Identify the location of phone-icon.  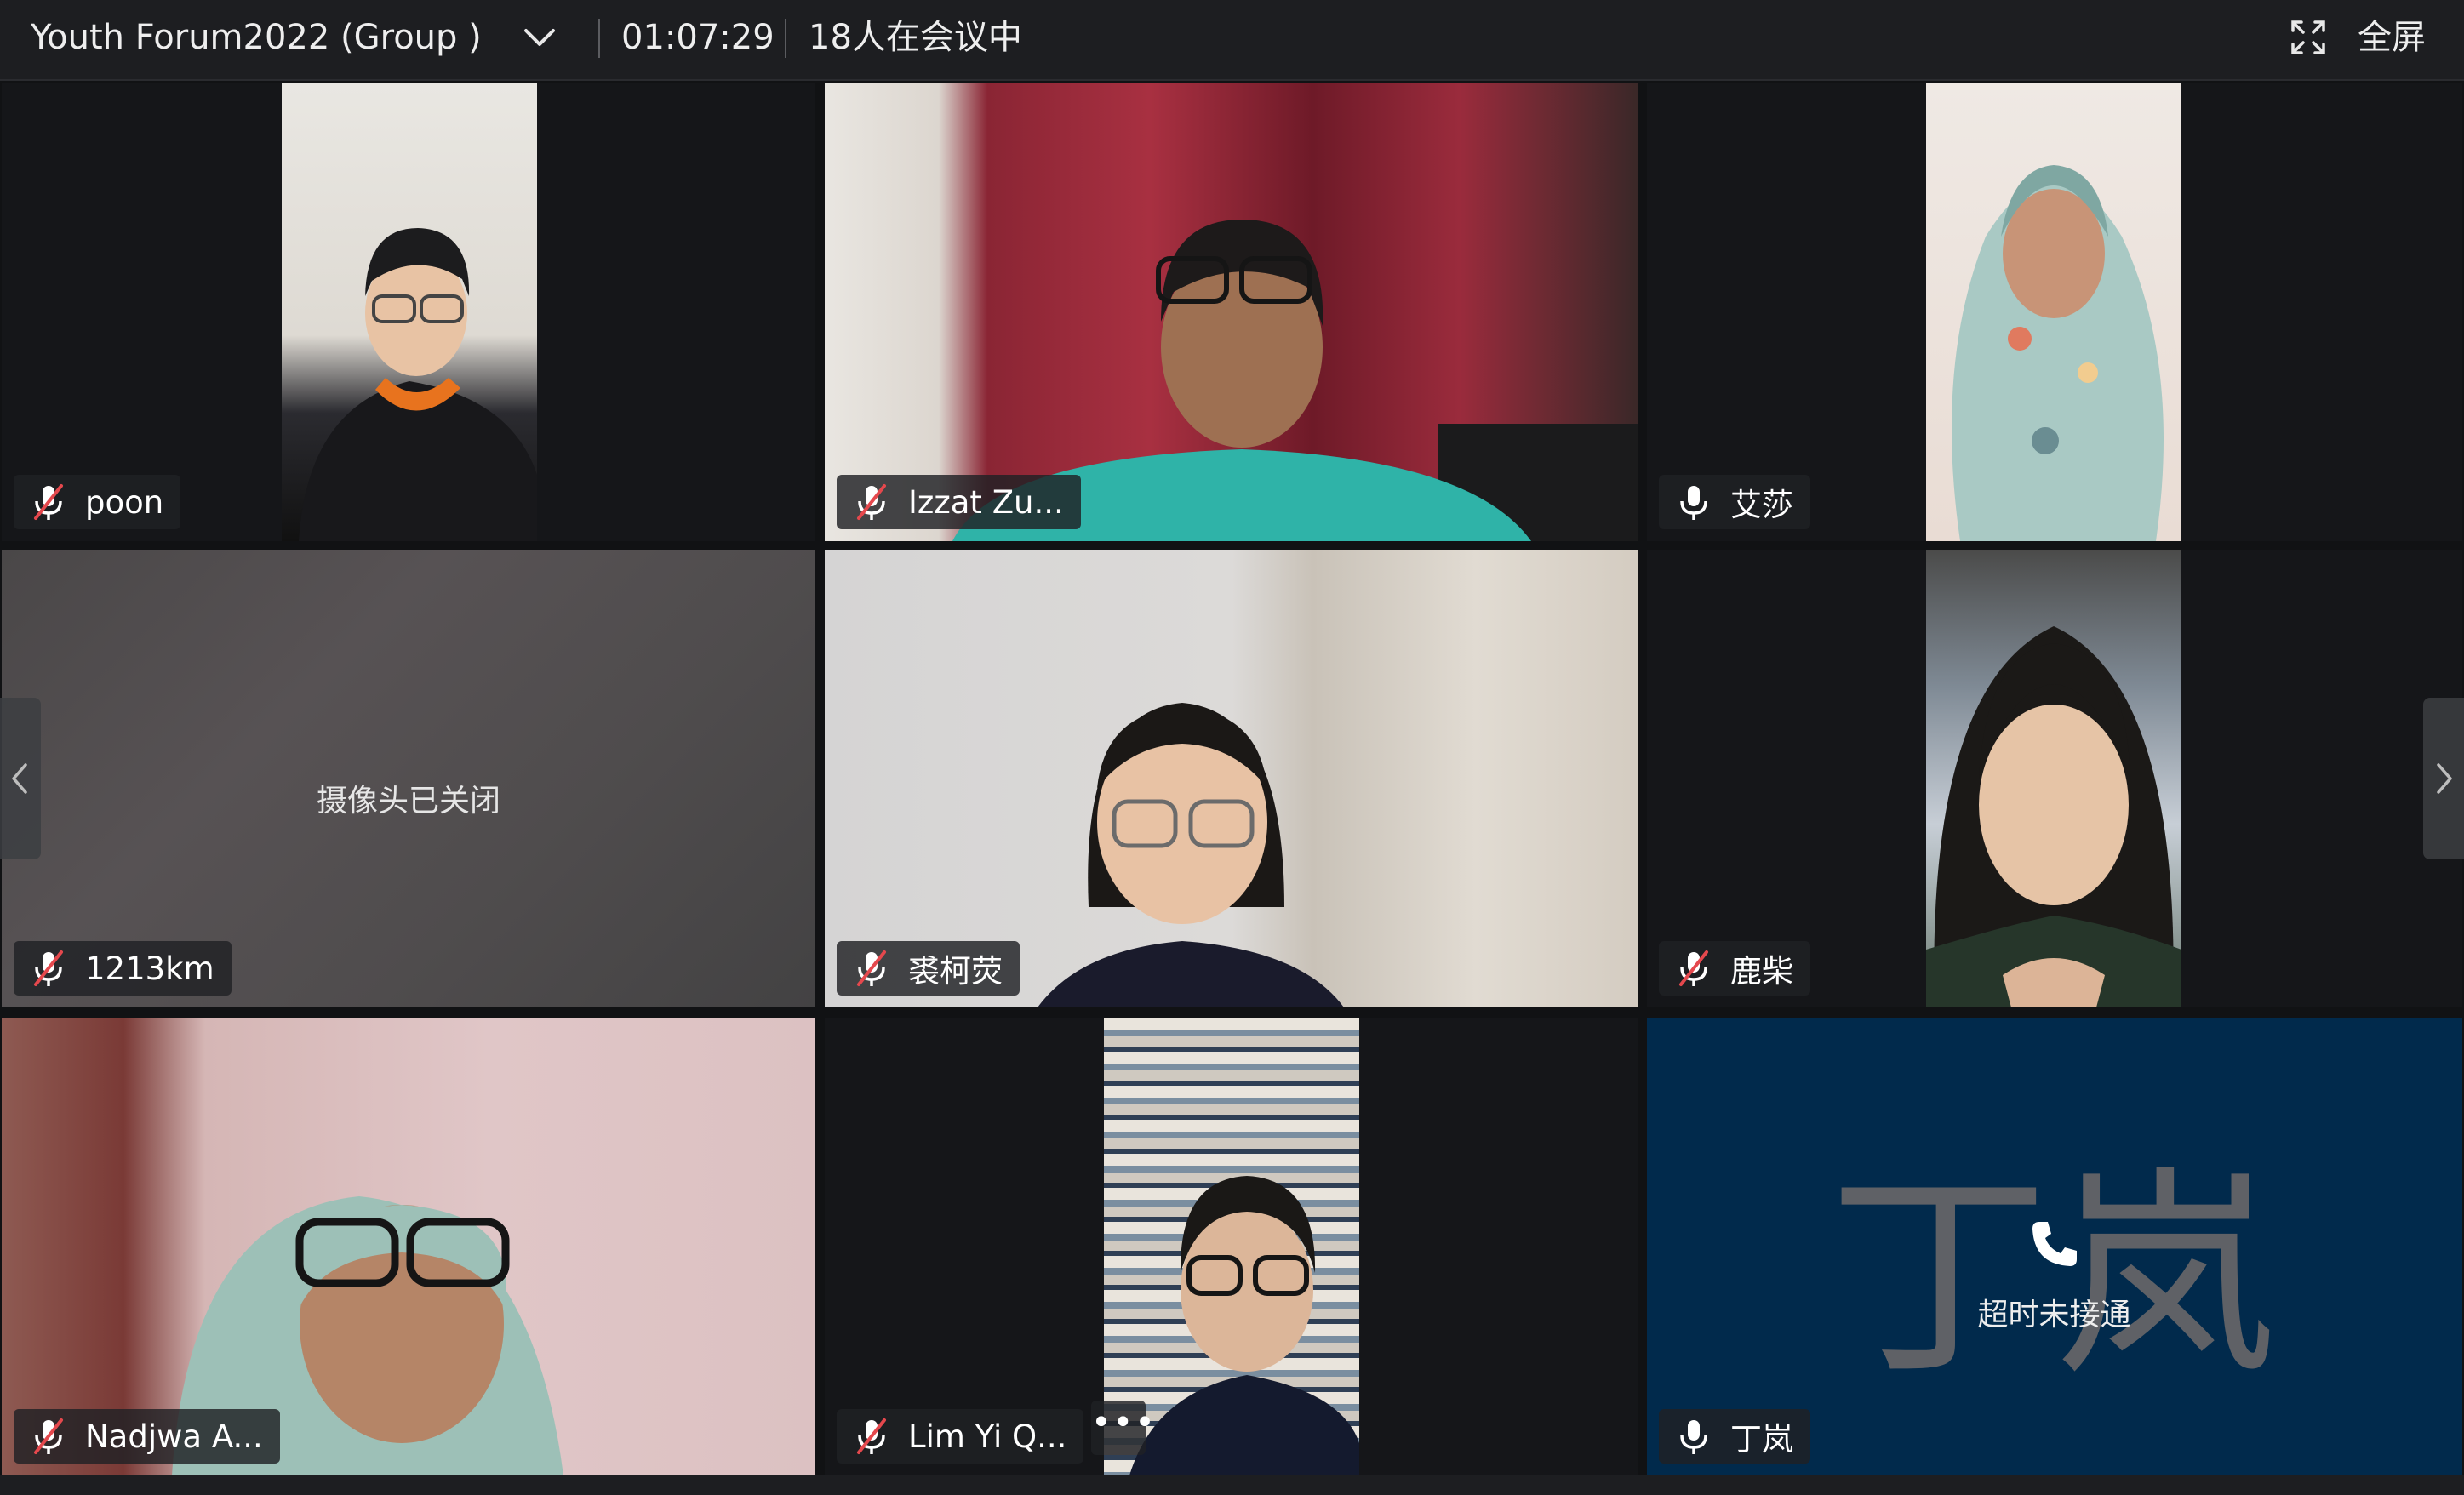
(2054, 1244).